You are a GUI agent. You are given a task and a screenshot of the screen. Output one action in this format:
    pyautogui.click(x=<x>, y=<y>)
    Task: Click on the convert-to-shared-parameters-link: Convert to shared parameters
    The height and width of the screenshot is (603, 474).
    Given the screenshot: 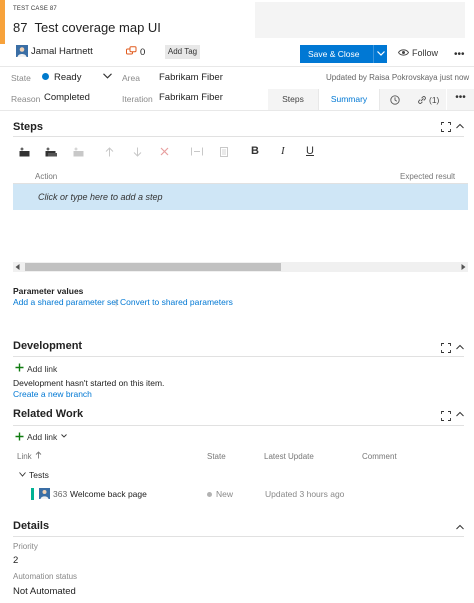 What is the action you would take?
    pyautogui.click(x=176, y=302)
    